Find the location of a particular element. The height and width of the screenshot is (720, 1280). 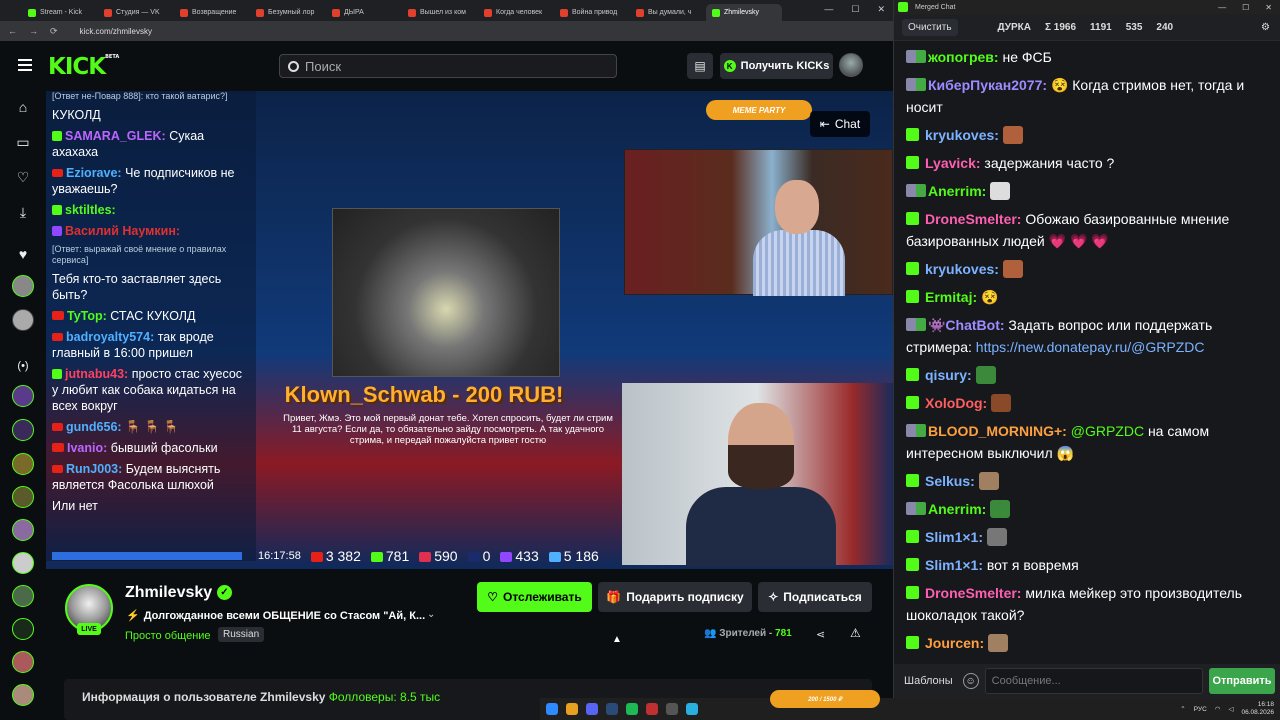

steam-icon is located at coordinates (612, 709).